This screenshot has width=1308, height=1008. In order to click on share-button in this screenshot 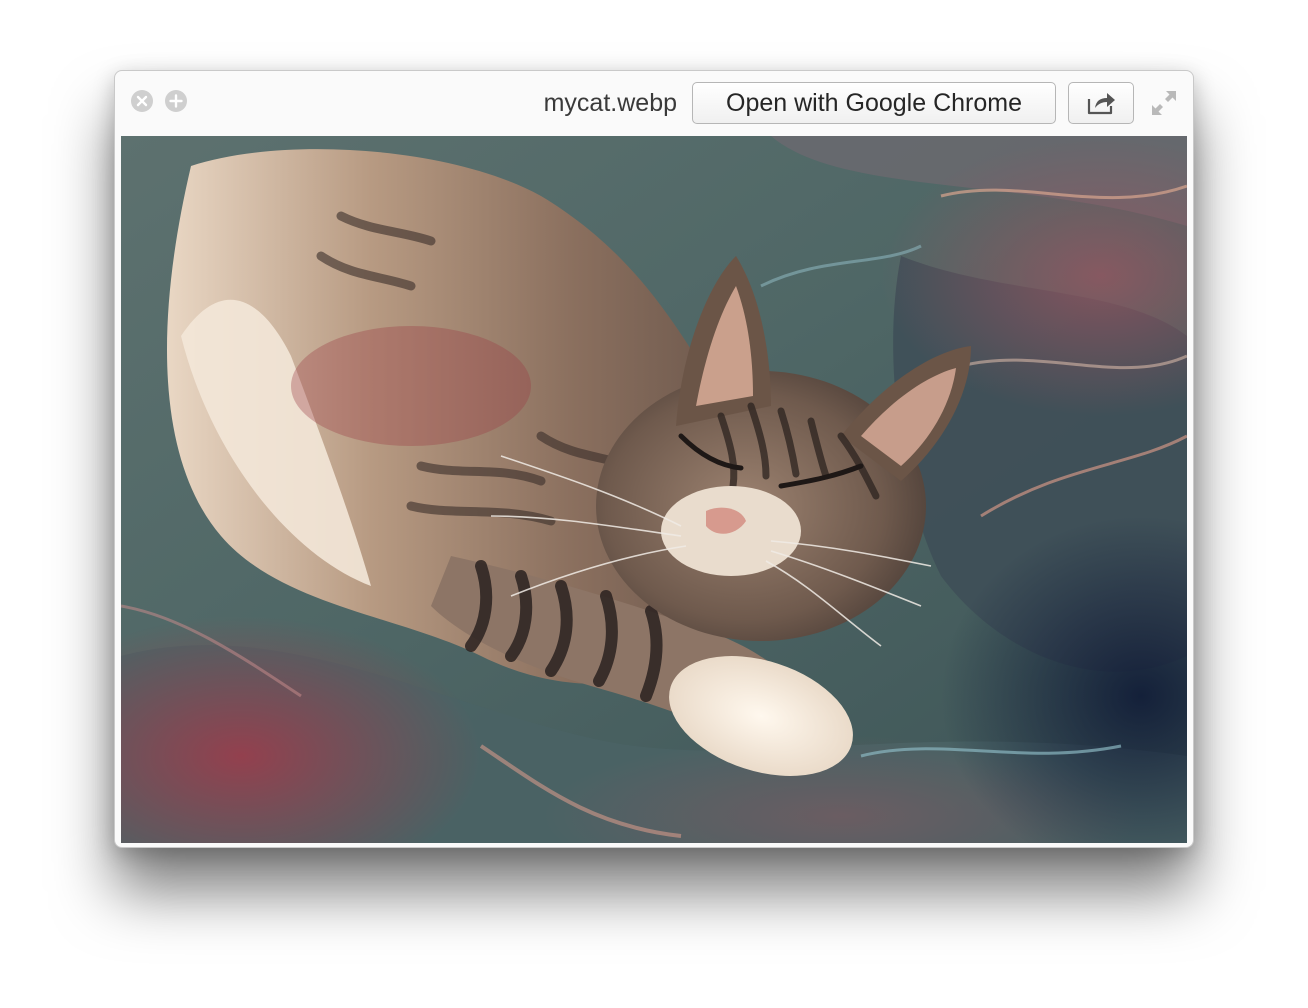, I will do `click(1101, 103)`.